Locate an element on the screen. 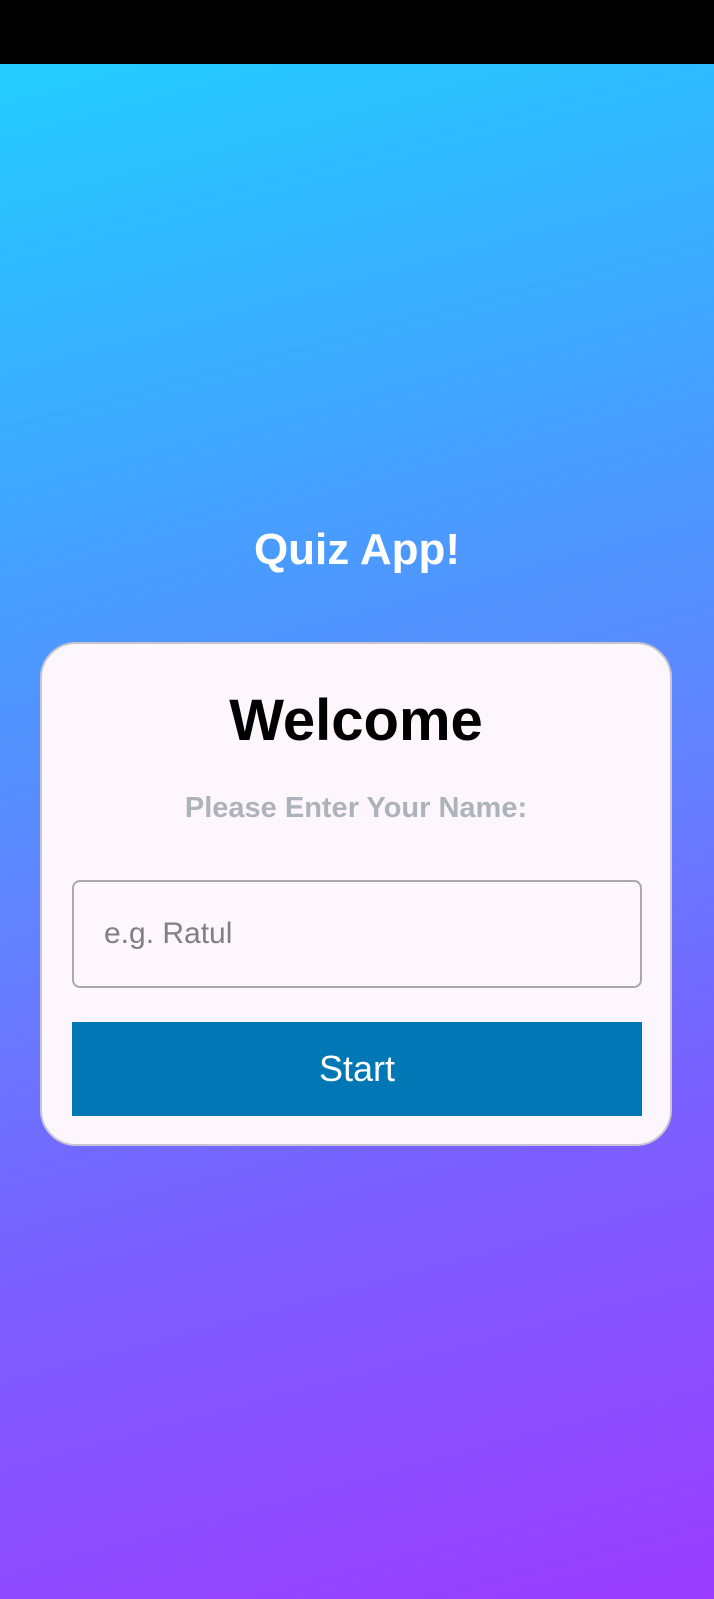 The width and height of the screenshot is (714, 1599). start-button: Start is located at coordinates (357, 1069).